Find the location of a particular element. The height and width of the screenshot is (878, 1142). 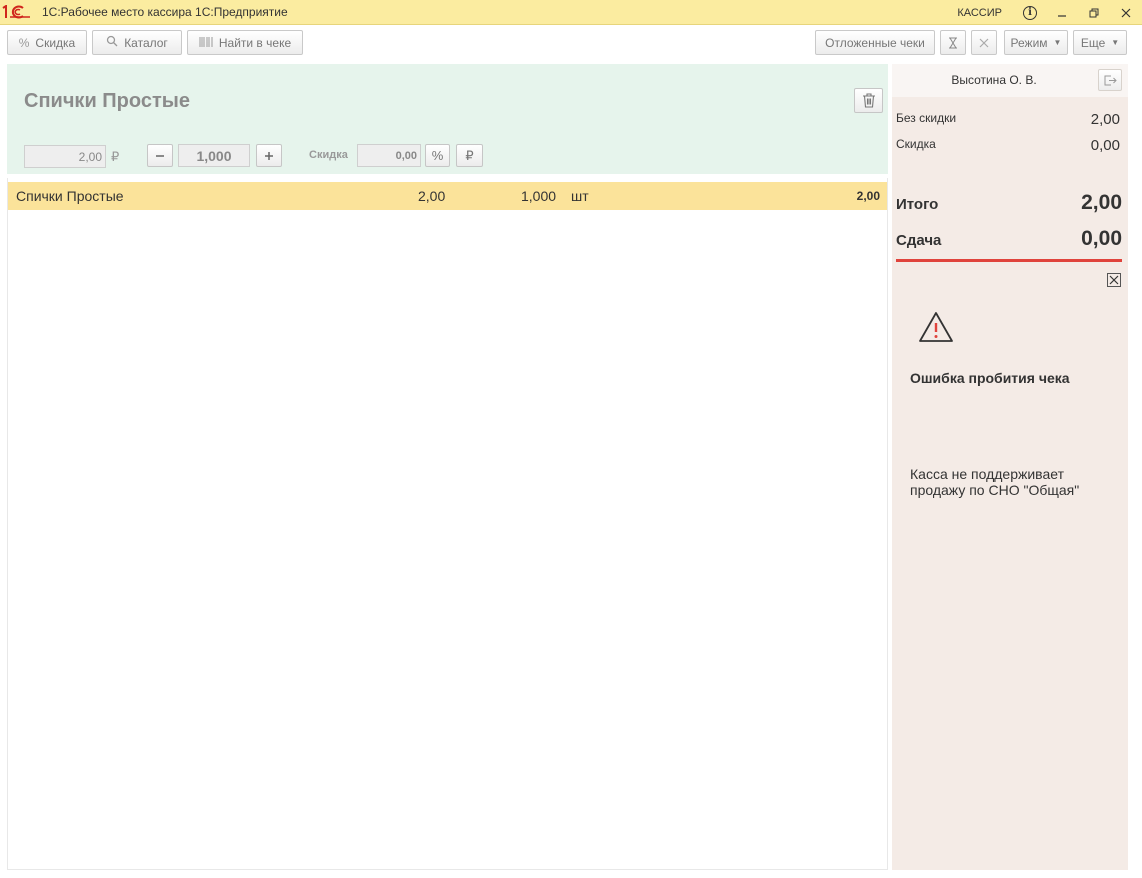

catalog-button-label: Каталог is located at coordinates (146, 42).